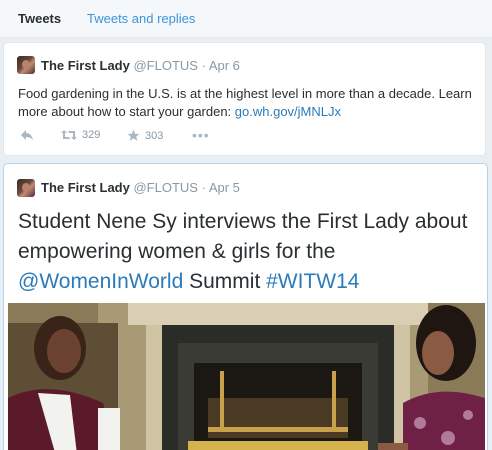 The height and width of the screenshot is (450, 492). What do you see at coordinates (201, 135) in the screenshot?
I see `more-icon: •••` at bounding box center [201, 135].